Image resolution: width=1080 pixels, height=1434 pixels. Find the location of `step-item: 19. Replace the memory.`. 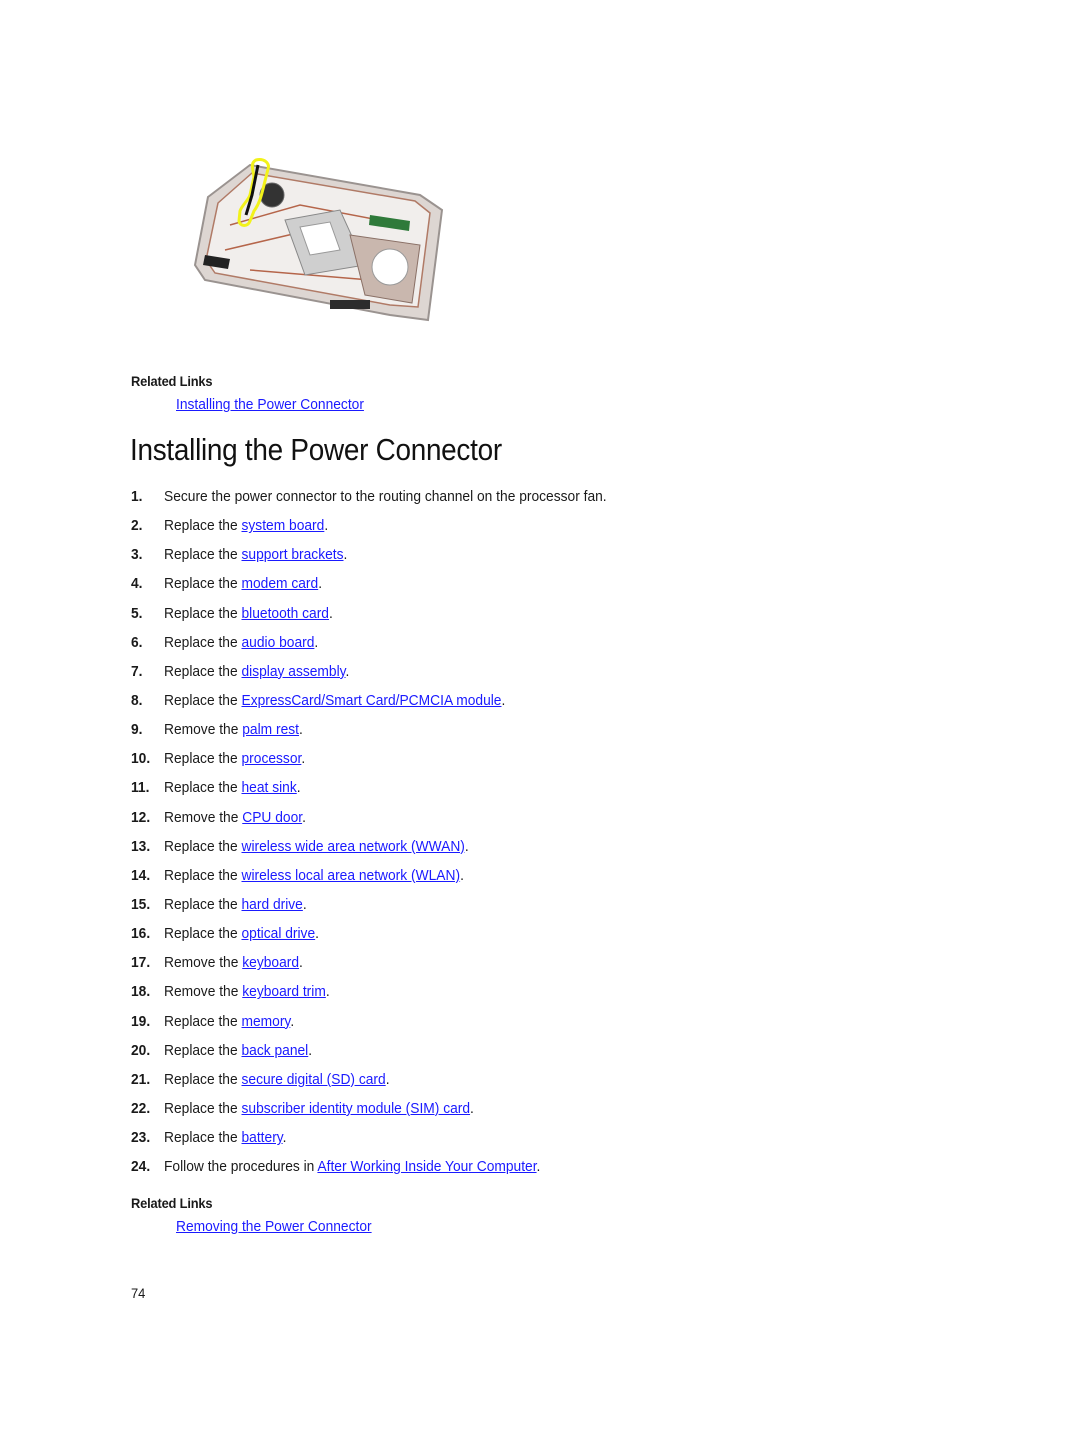

step-item: 19. Replace the memory. is located at coordinates (388, 1025).